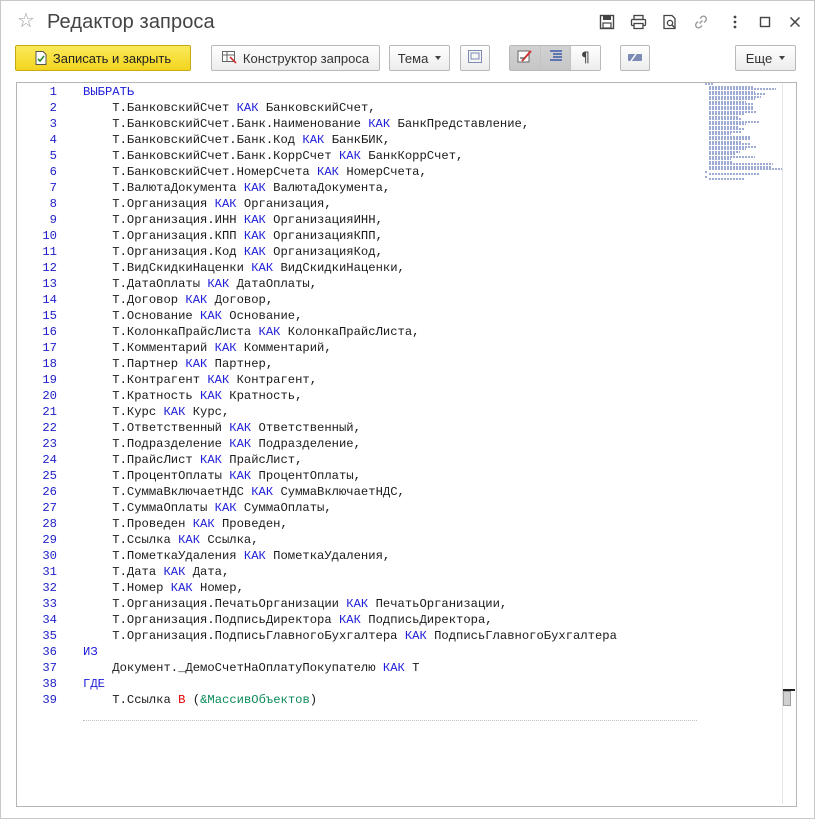 The height and width of the screenshot is (819, 815). Describe the element at coordinates (49, 524) in the screenshot. I see `line-number: 28` at that location.